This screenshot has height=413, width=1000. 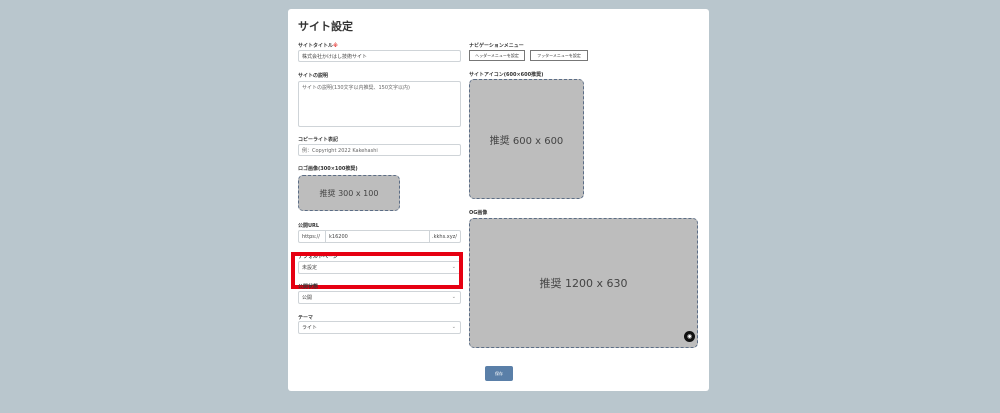 I want to click on camera-icon: ◉, so click(x=689, y=336).